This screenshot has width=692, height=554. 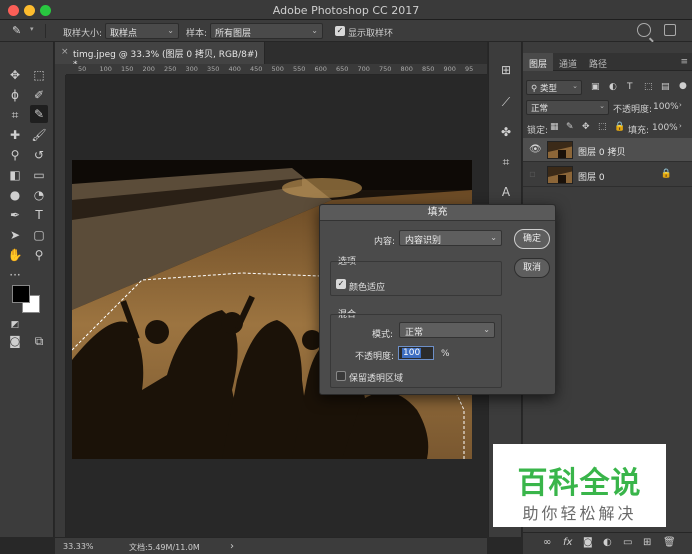 What do you see at coordinates (271, 56) in the screenshot?
I see `document-tab-bar: × timg.jpeg @ 33.3% (图层 0 拷贝, RGB/8#) *` at bounding box center [271, 56].